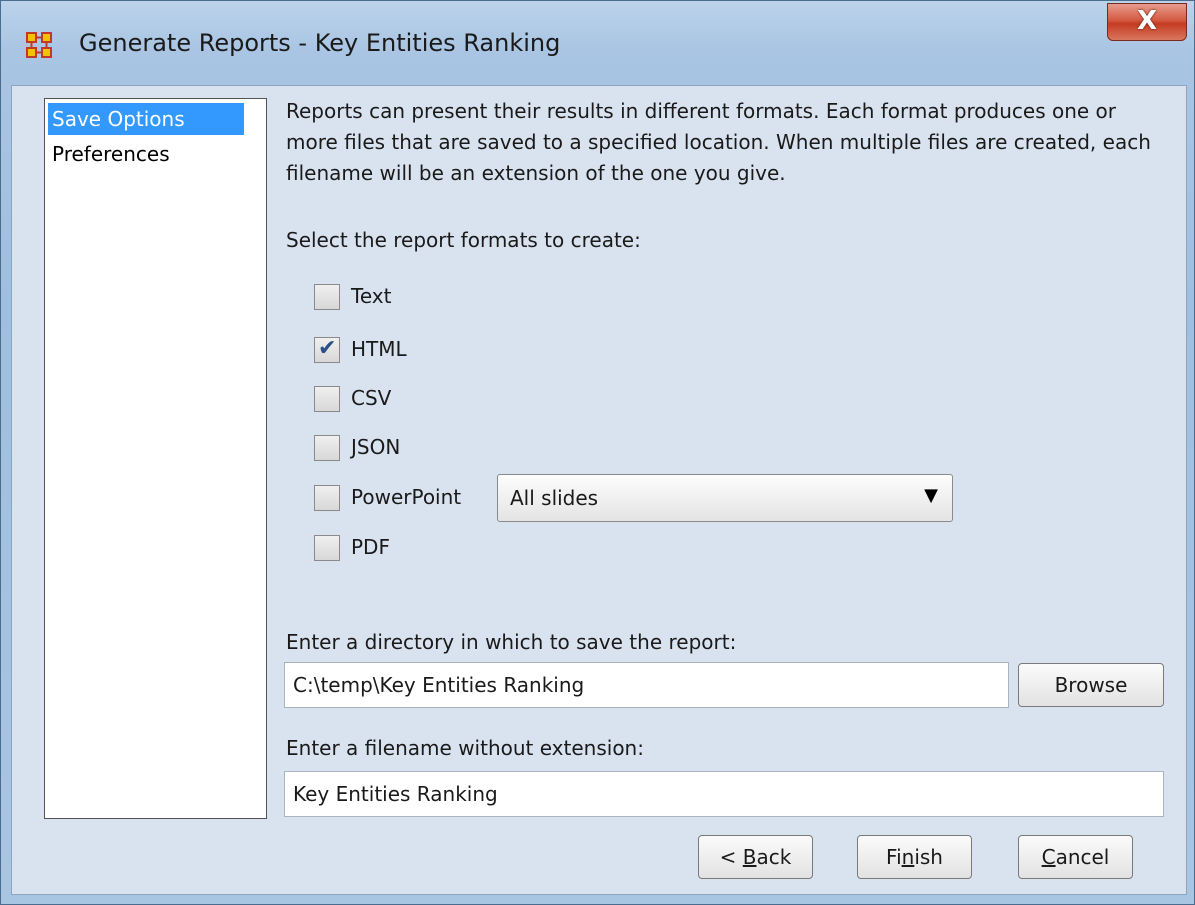 Image resolution: width=1195 pixels, height=905 pixels. I want to click on directory-input: C:\temp\Key Entities Ranking, so click(646, 685).